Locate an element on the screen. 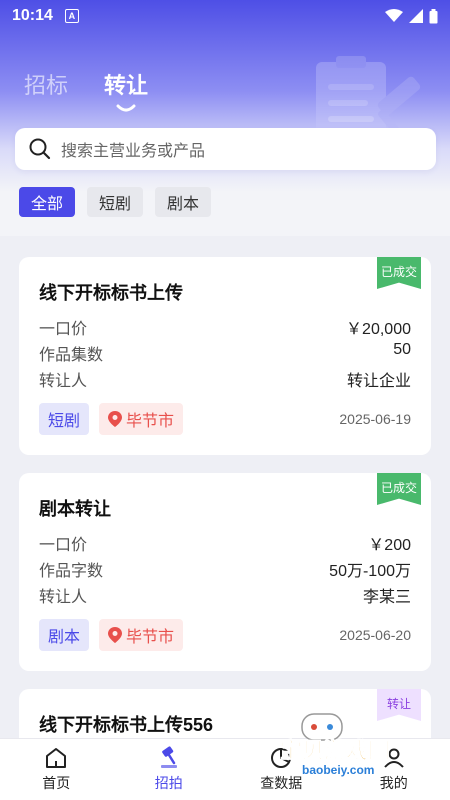 This screenshot has height=800, width=450. tab-label: 招标 is located at coordinates (46, 85).